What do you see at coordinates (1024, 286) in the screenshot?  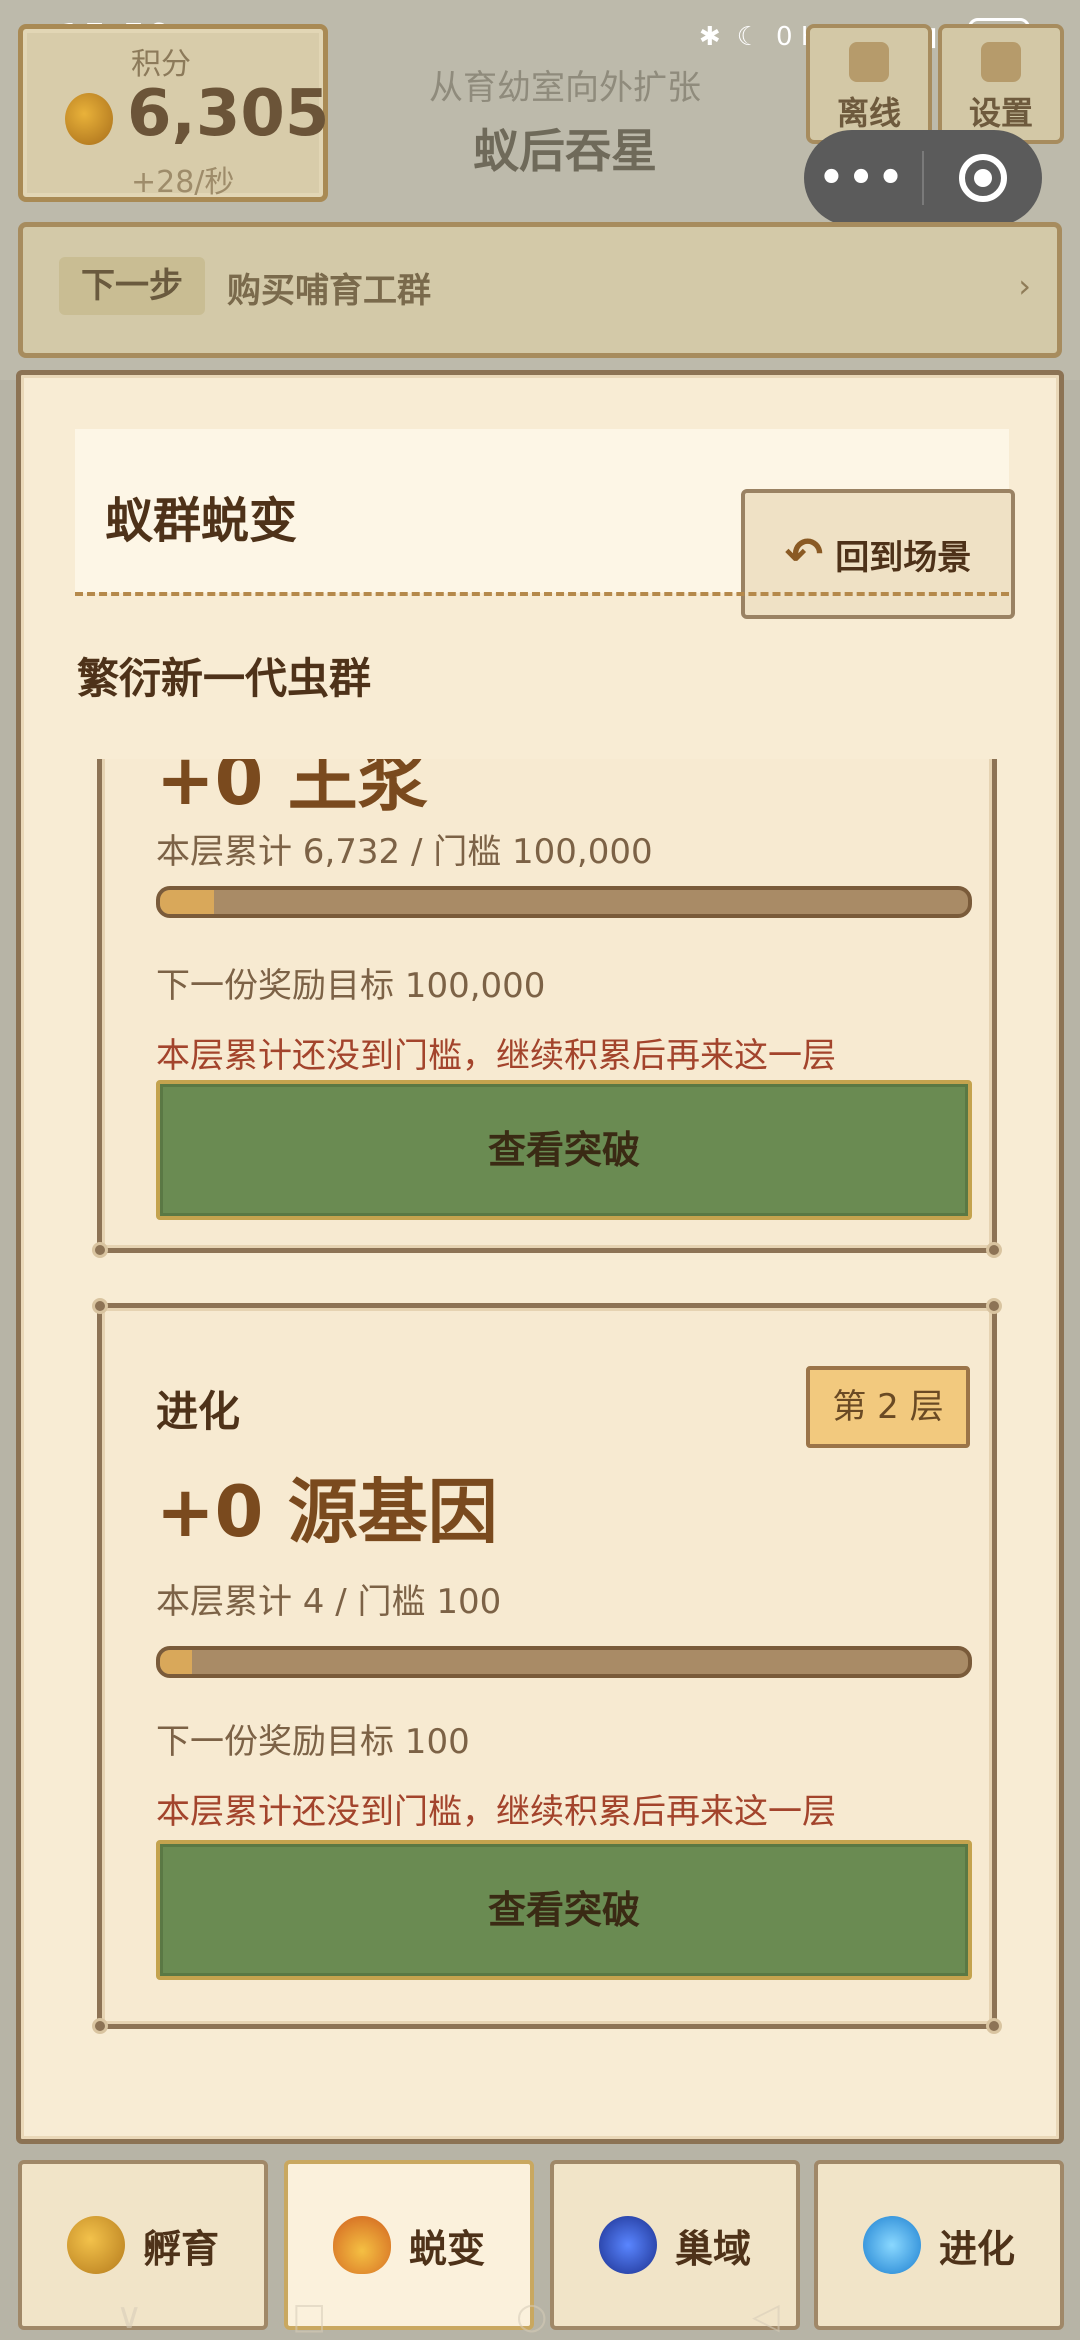 I see `chevron-right-icon: ›` at bounding box center [1024, 286].